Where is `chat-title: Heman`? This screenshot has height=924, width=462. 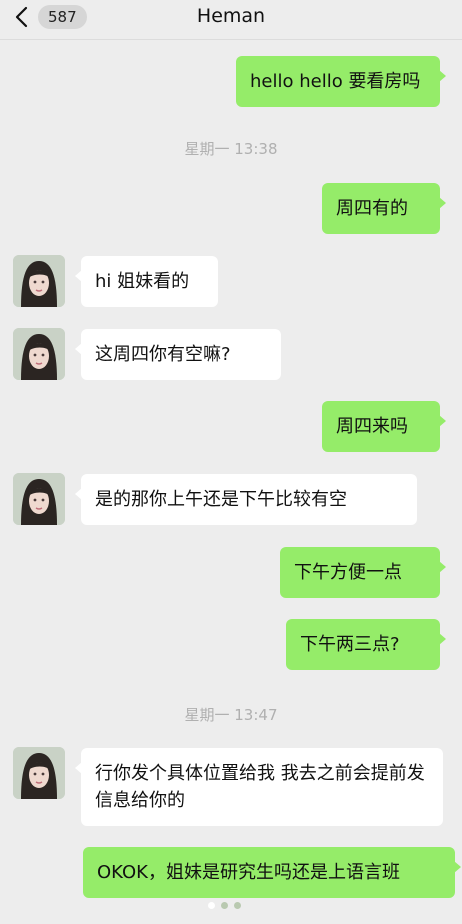
chat-title: Heman is located at coordinates (231, 16).